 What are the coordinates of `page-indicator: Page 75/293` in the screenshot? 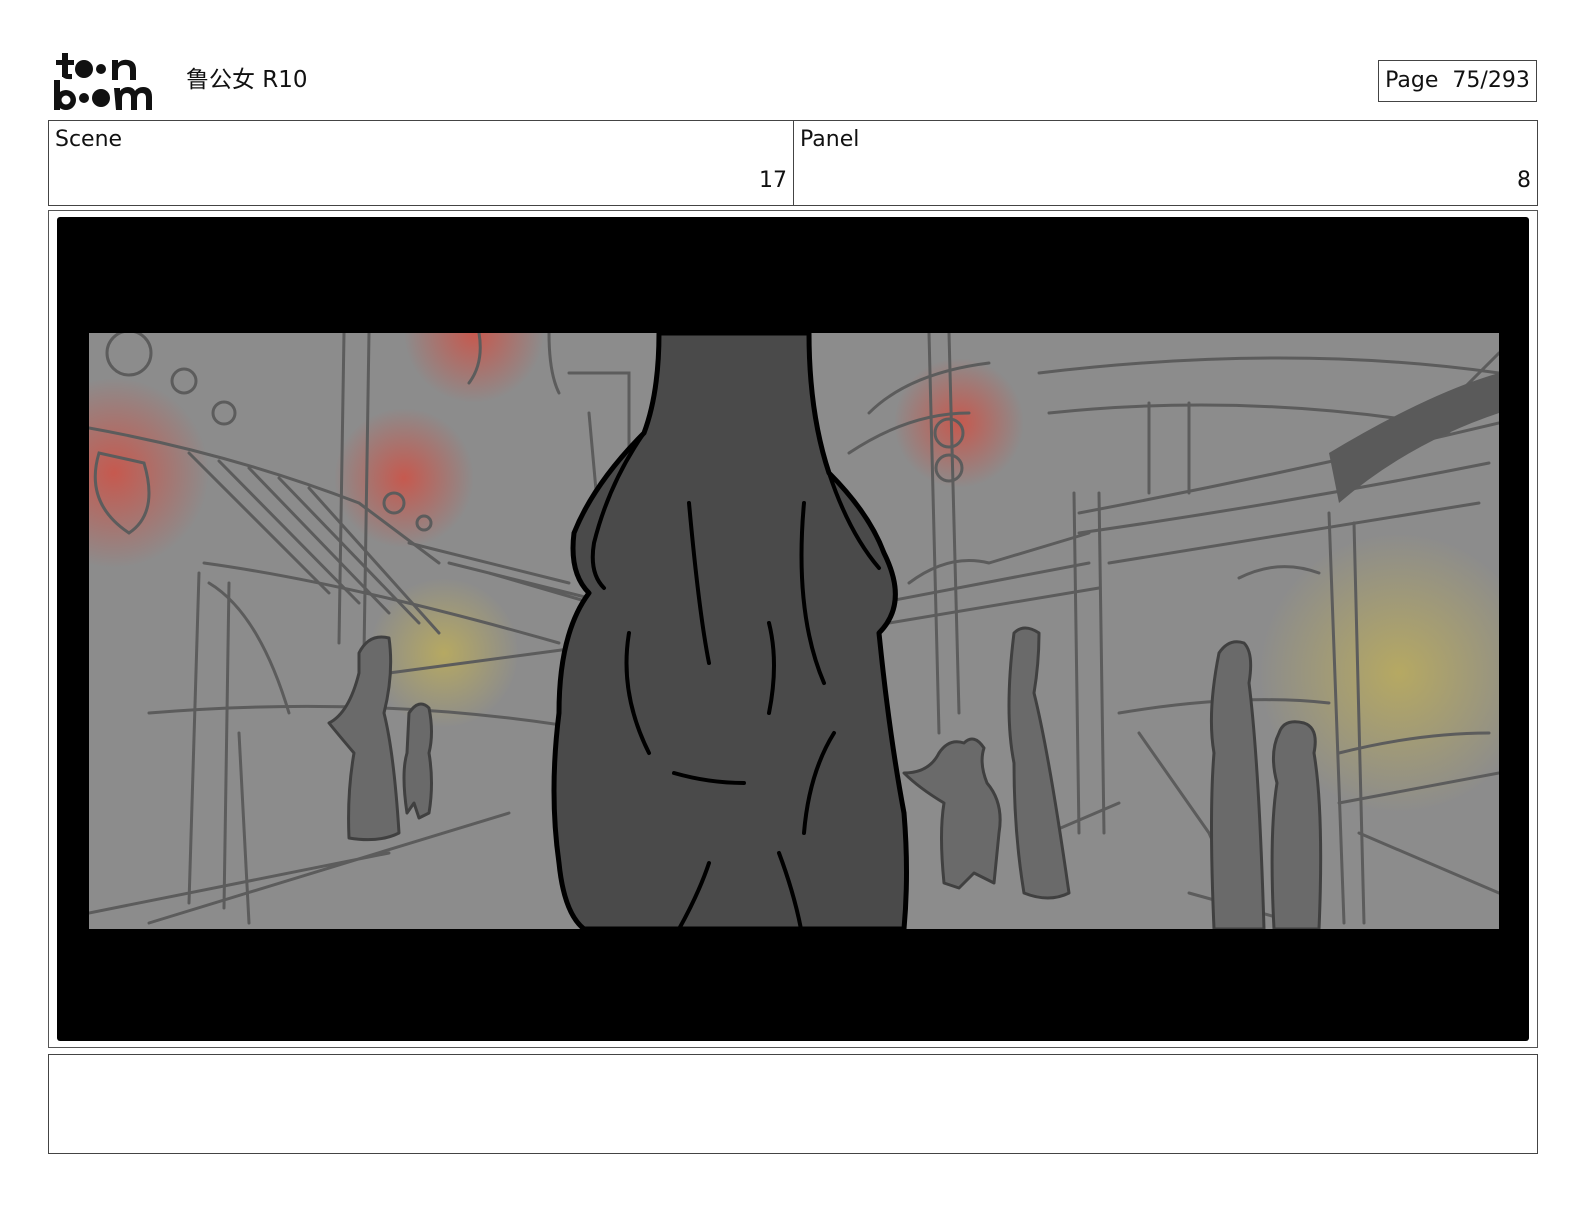 It's located at (1457, 81).